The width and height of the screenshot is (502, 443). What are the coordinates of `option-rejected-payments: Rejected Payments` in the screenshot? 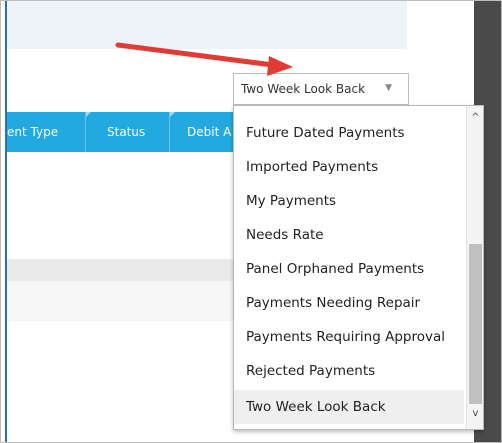 It's located at (349, 371).